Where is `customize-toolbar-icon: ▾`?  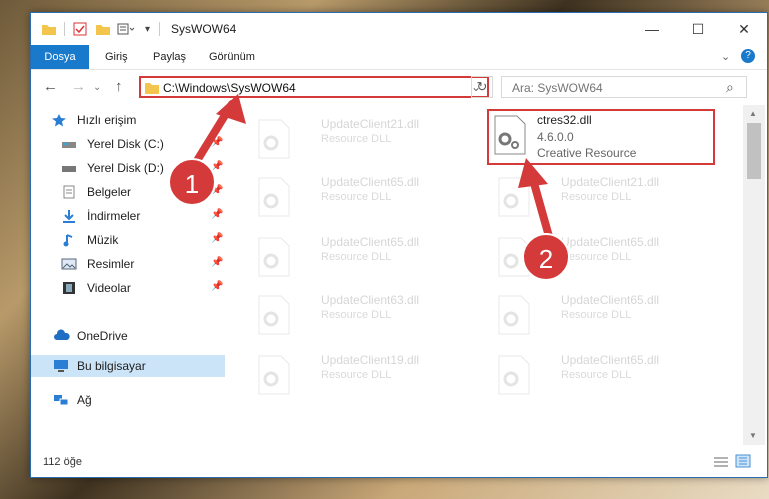 customize-toolbar-icon: ▾ is located at coordinates (147, 29).